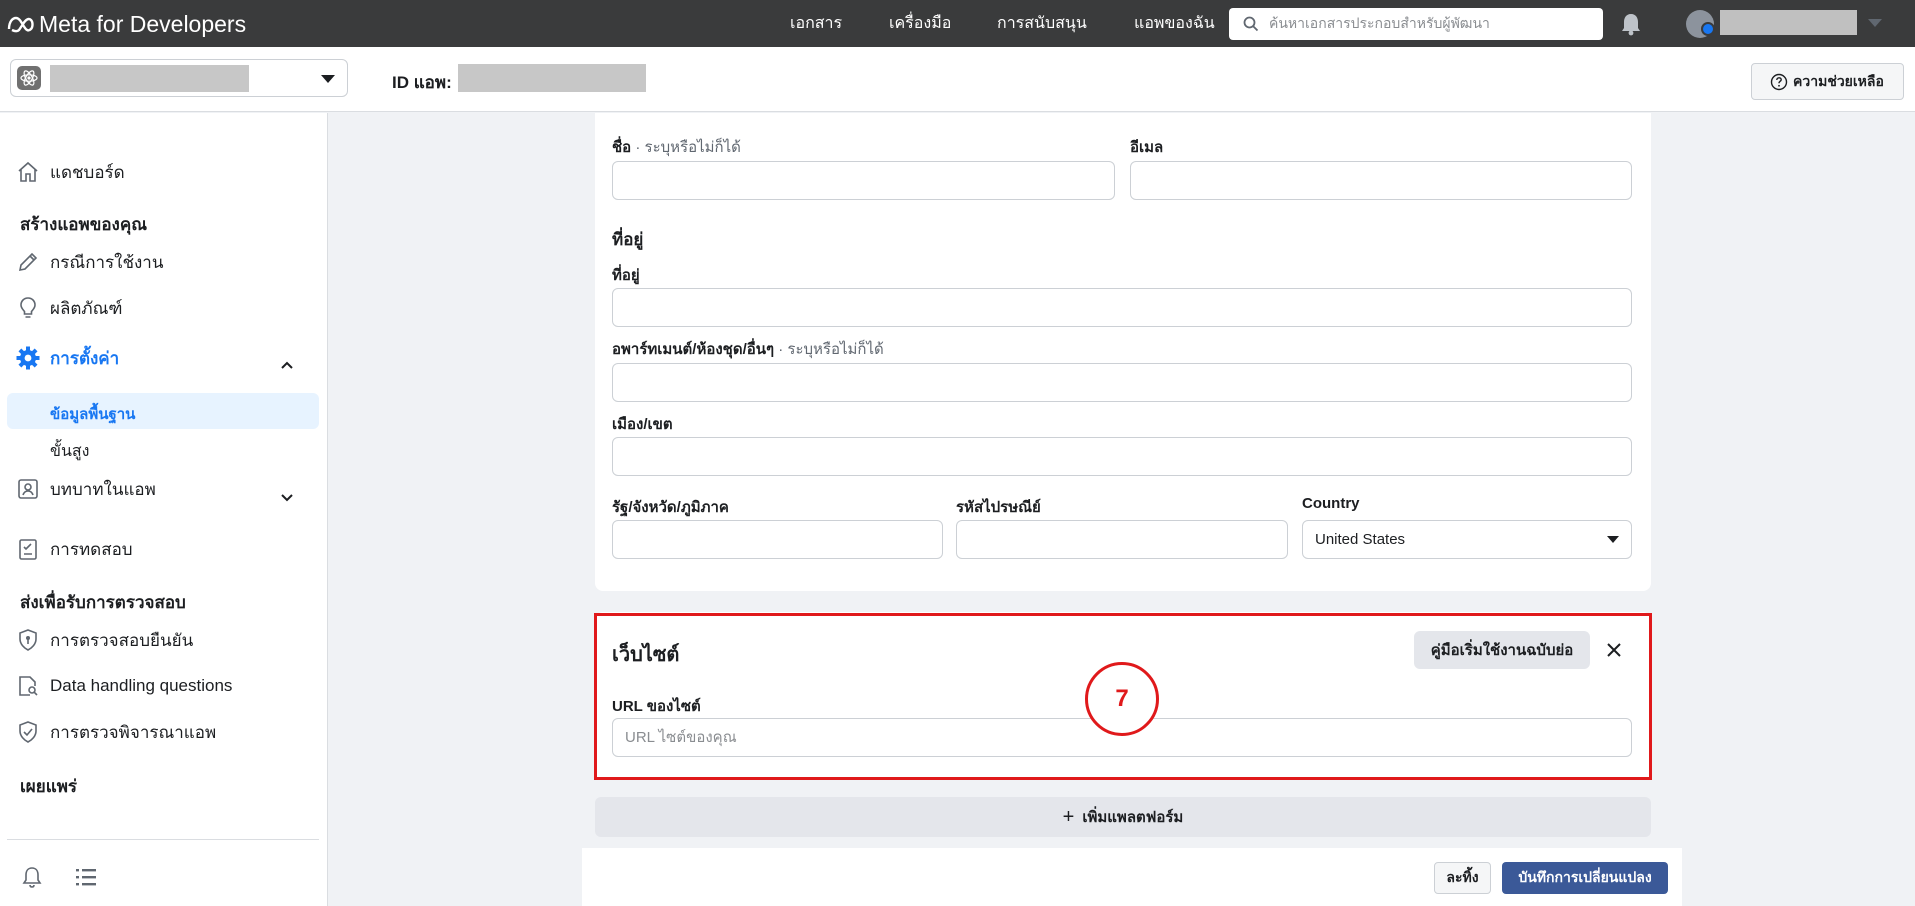 This screenshot has width=1915, height=906. What do you see at coordinates (84, 224) in the screenshot?
I see `build-section-heading: สร้างแอพของคุณ` at bounding box center [84, 224].